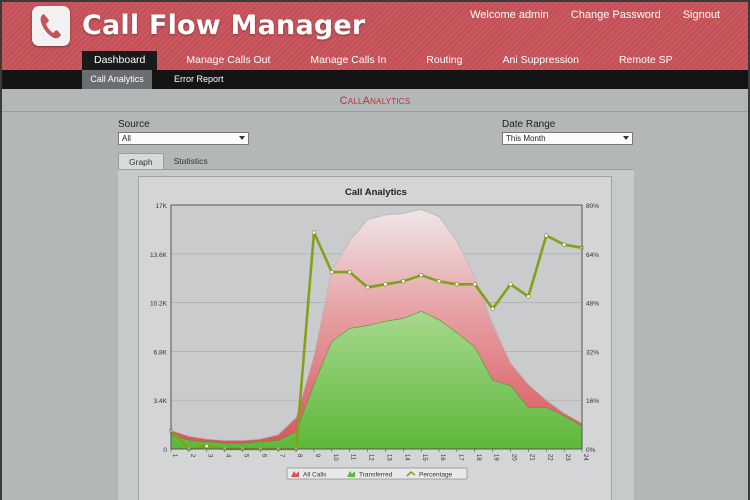 The height and width of the screenshot is (500, 750). Describe the element at coordinates (591, 450) in the screenshot. I see `y-right-tick-label: 0%` at that location.